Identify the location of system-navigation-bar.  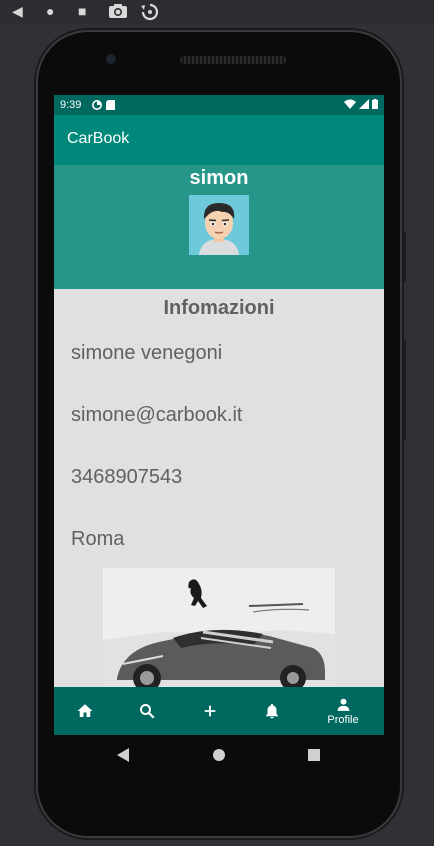
(219, 755).